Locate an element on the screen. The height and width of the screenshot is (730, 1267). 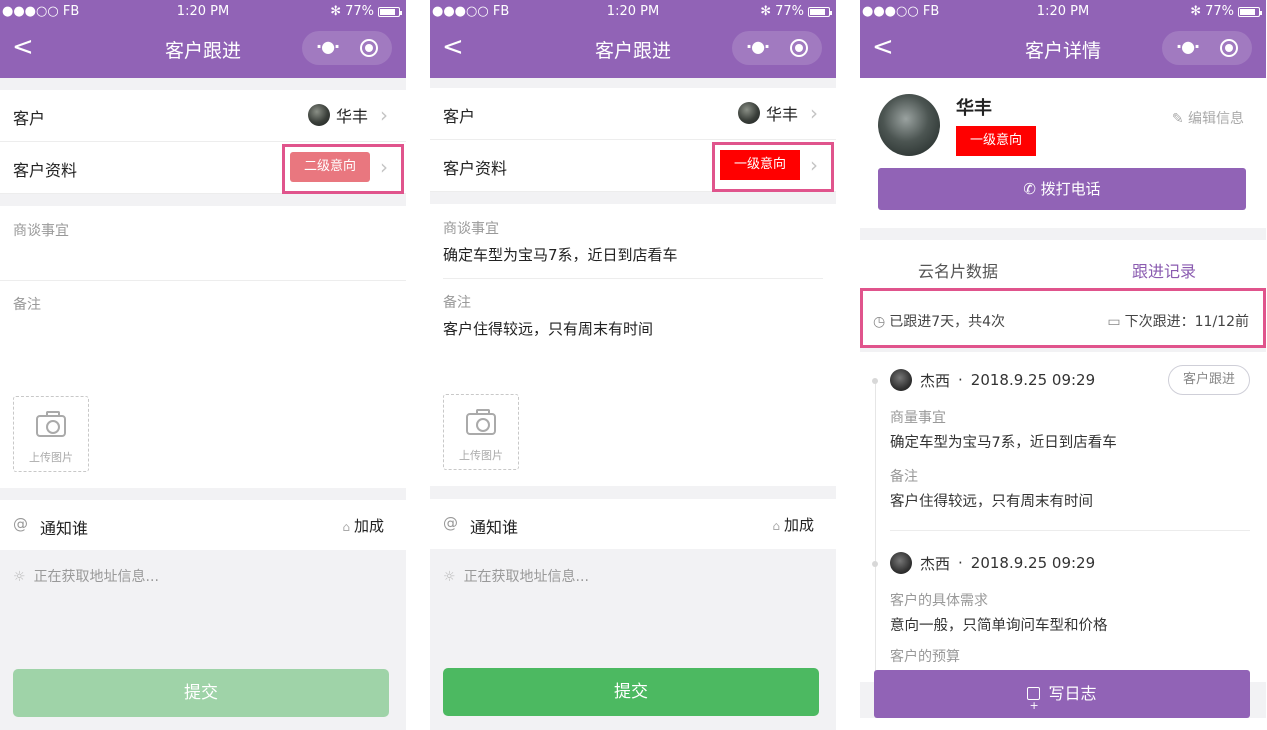
miniprogram-capsule: ·●· is located at coordinates (347, 48).